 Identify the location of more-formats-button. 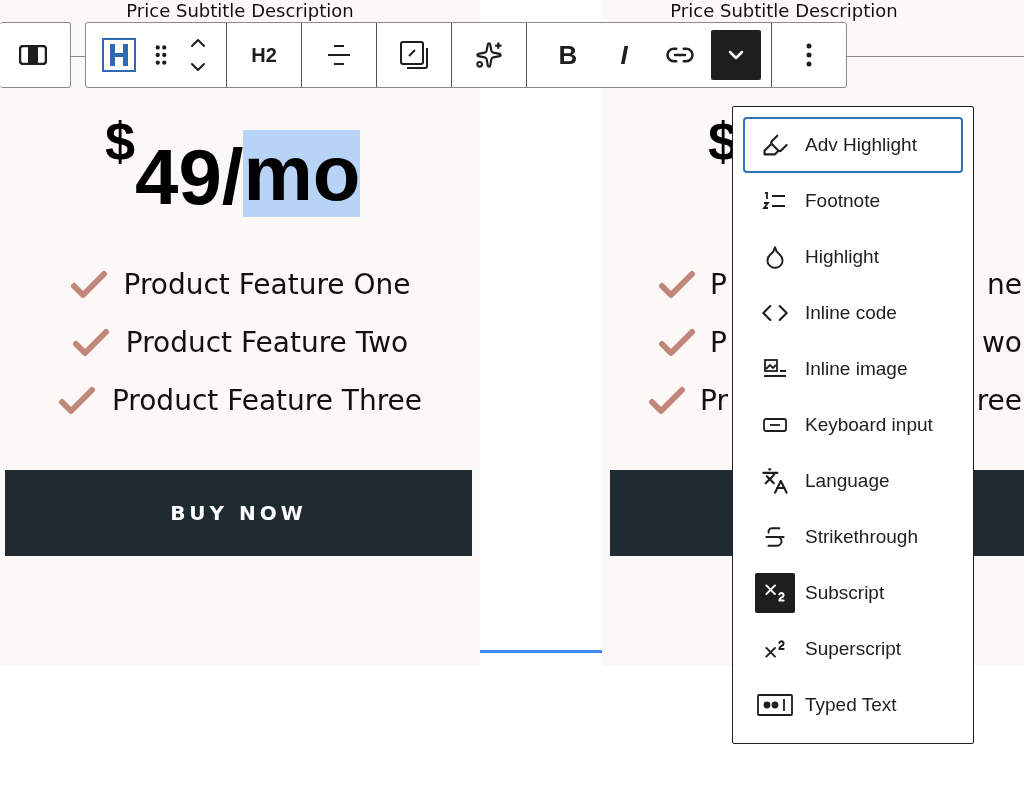
(736, 55).